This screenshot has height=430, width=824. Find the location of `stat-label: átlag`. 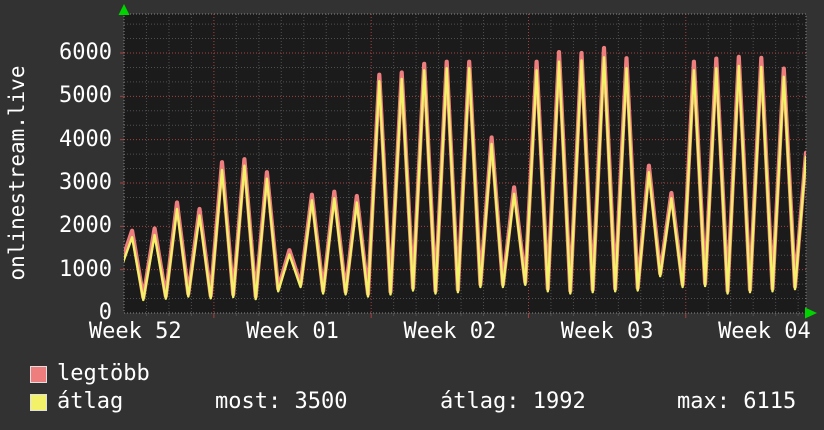

stat-label: átlag is located at coordinates (473, 401).